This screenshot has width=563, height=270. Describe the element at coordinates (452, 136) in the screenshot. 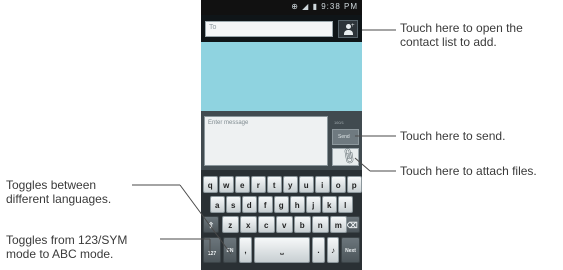

I see `send-callout: Touch here to send.` at that location.